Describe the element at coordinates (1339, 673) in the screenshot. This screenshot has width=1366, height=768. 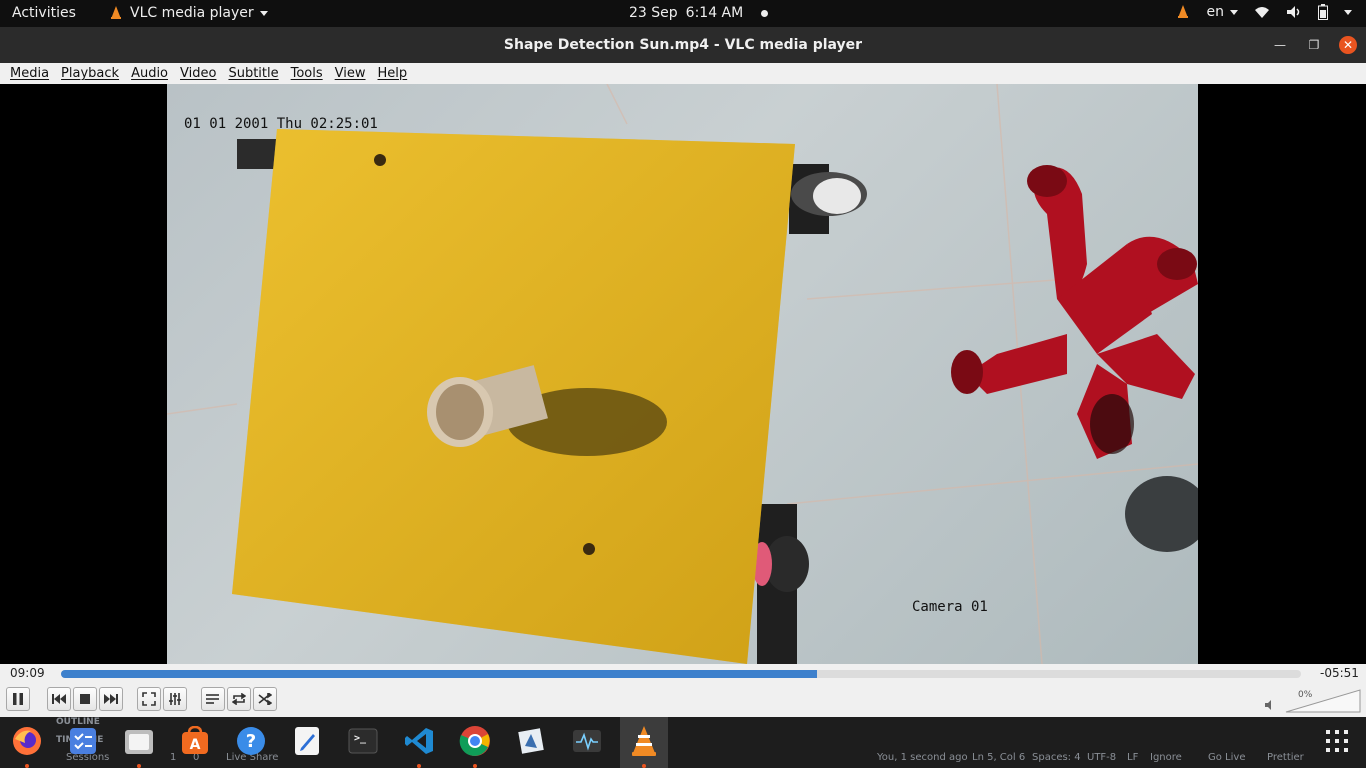
I see `remaining-time: -05:51` at that location.